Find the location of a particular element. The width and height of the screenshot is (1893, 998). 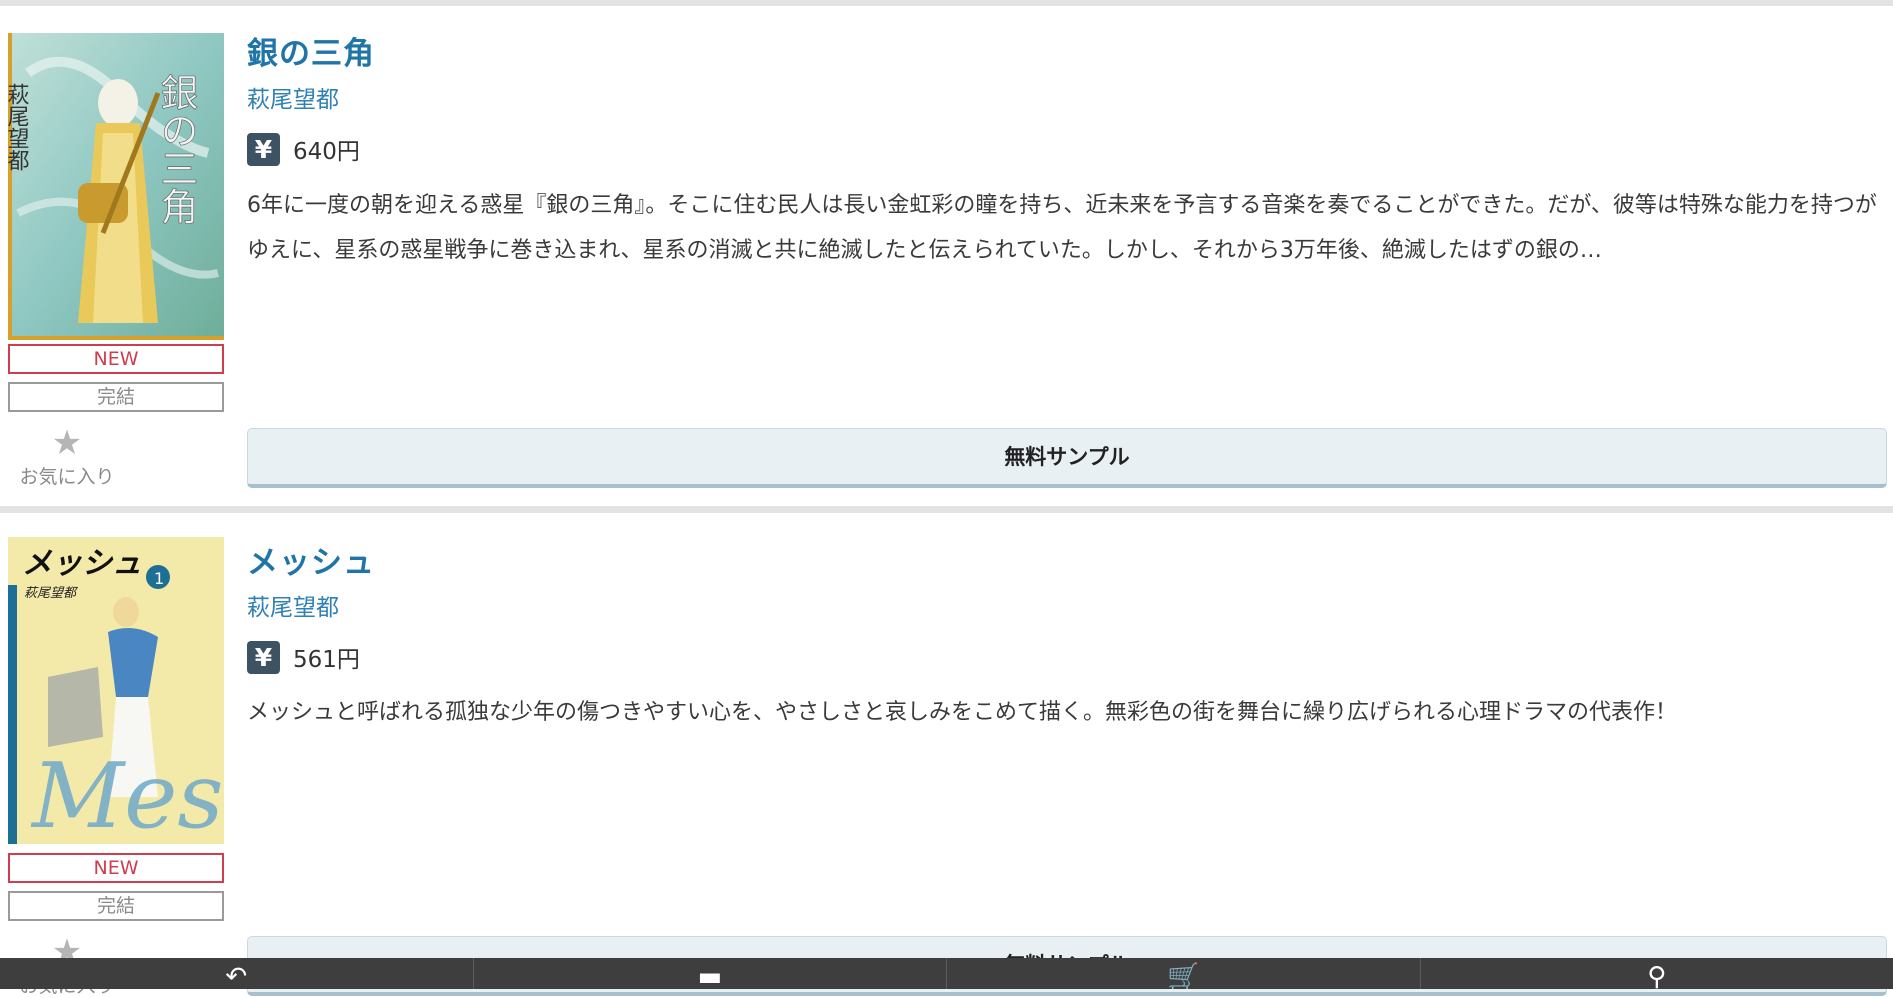

free-sample-button: 無料サンプル is located at coordinates (1067, 458).